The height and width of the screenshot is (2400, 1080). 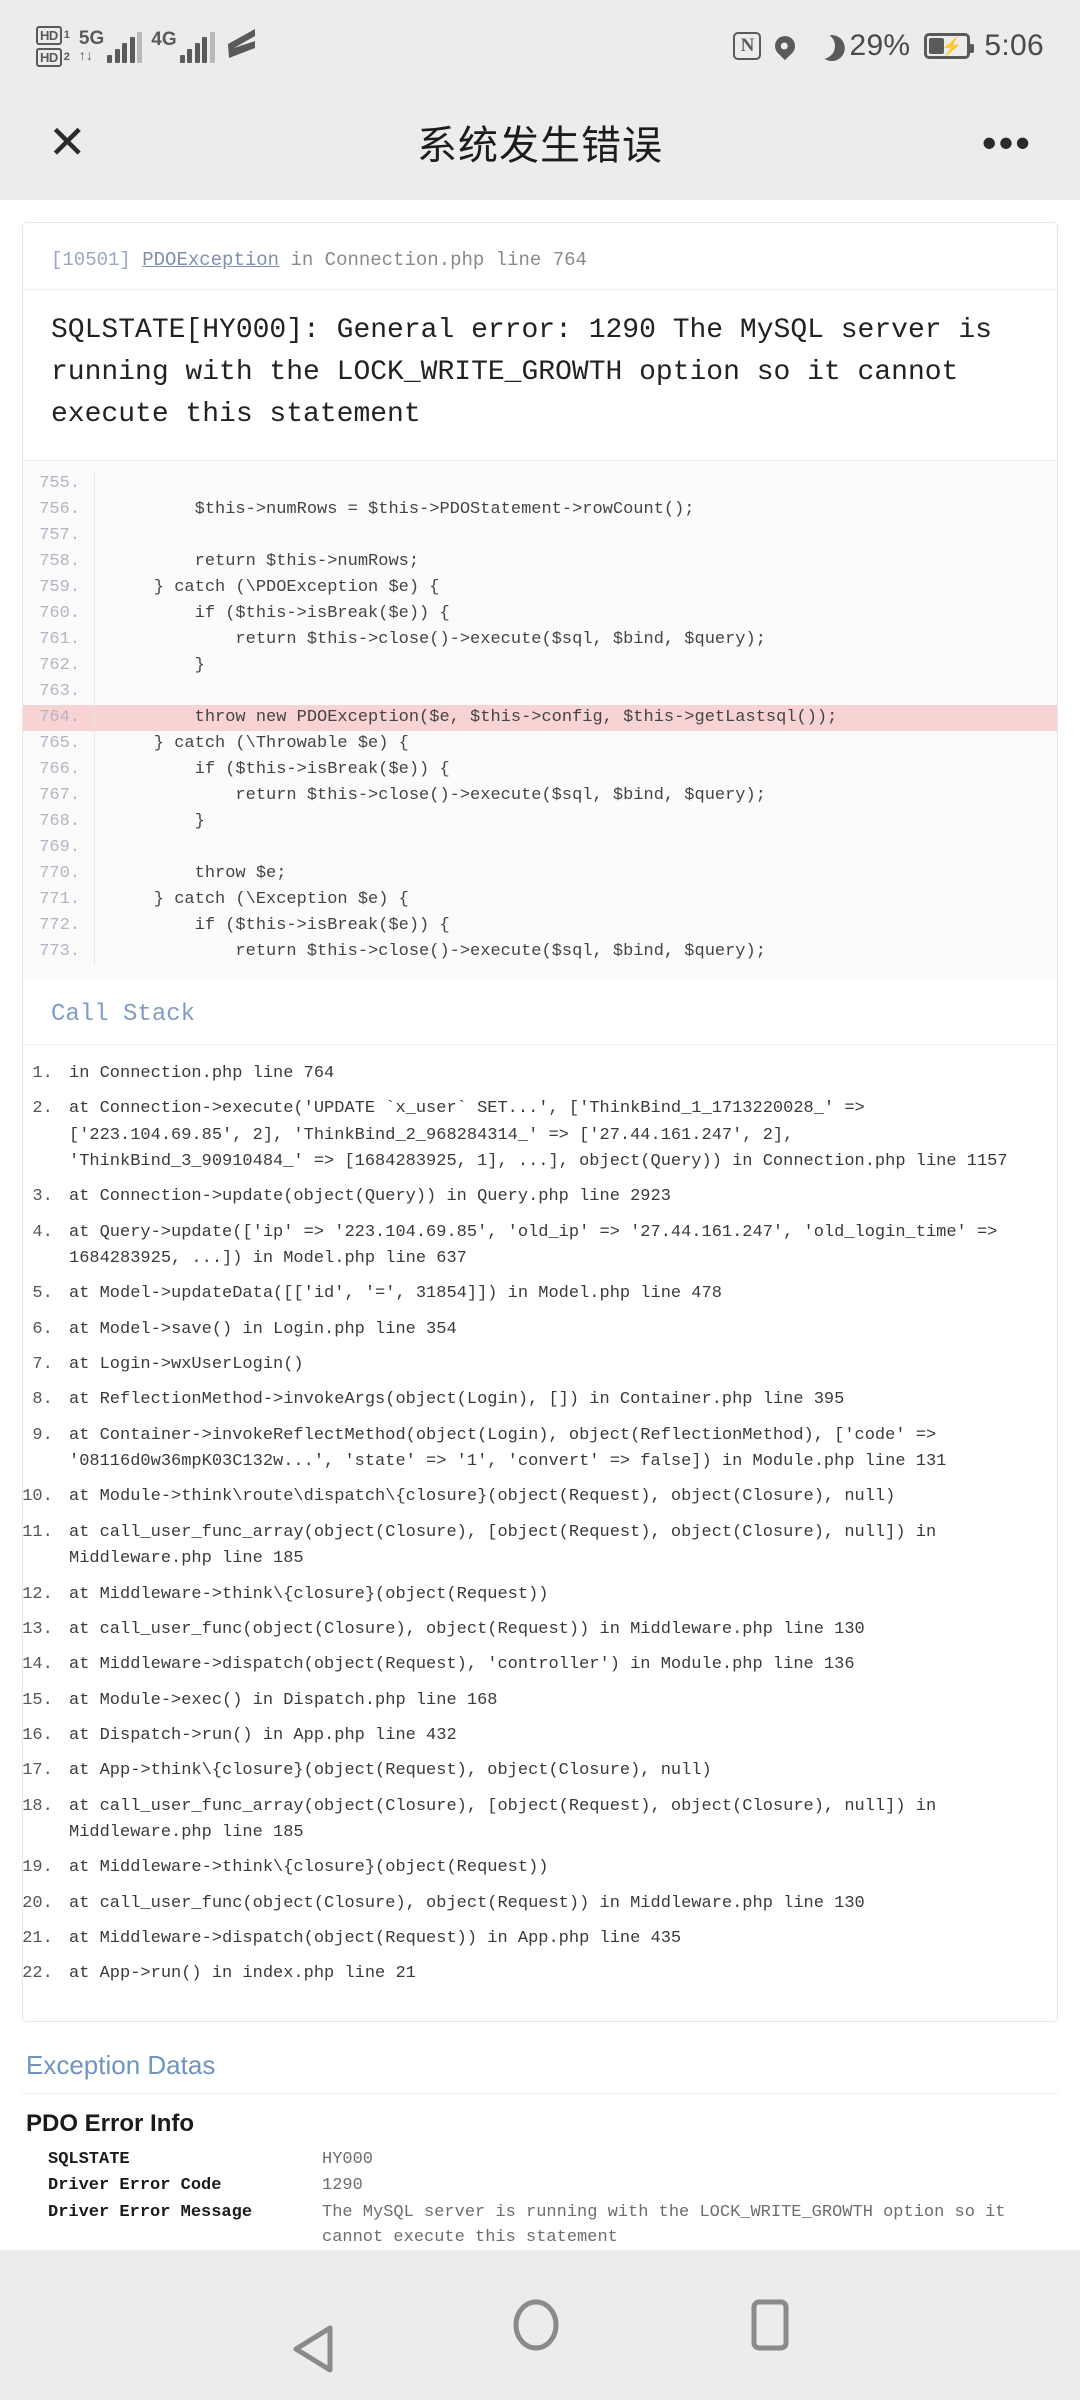 I want to click on code-line-number: 769., so click(x=59, y=848).